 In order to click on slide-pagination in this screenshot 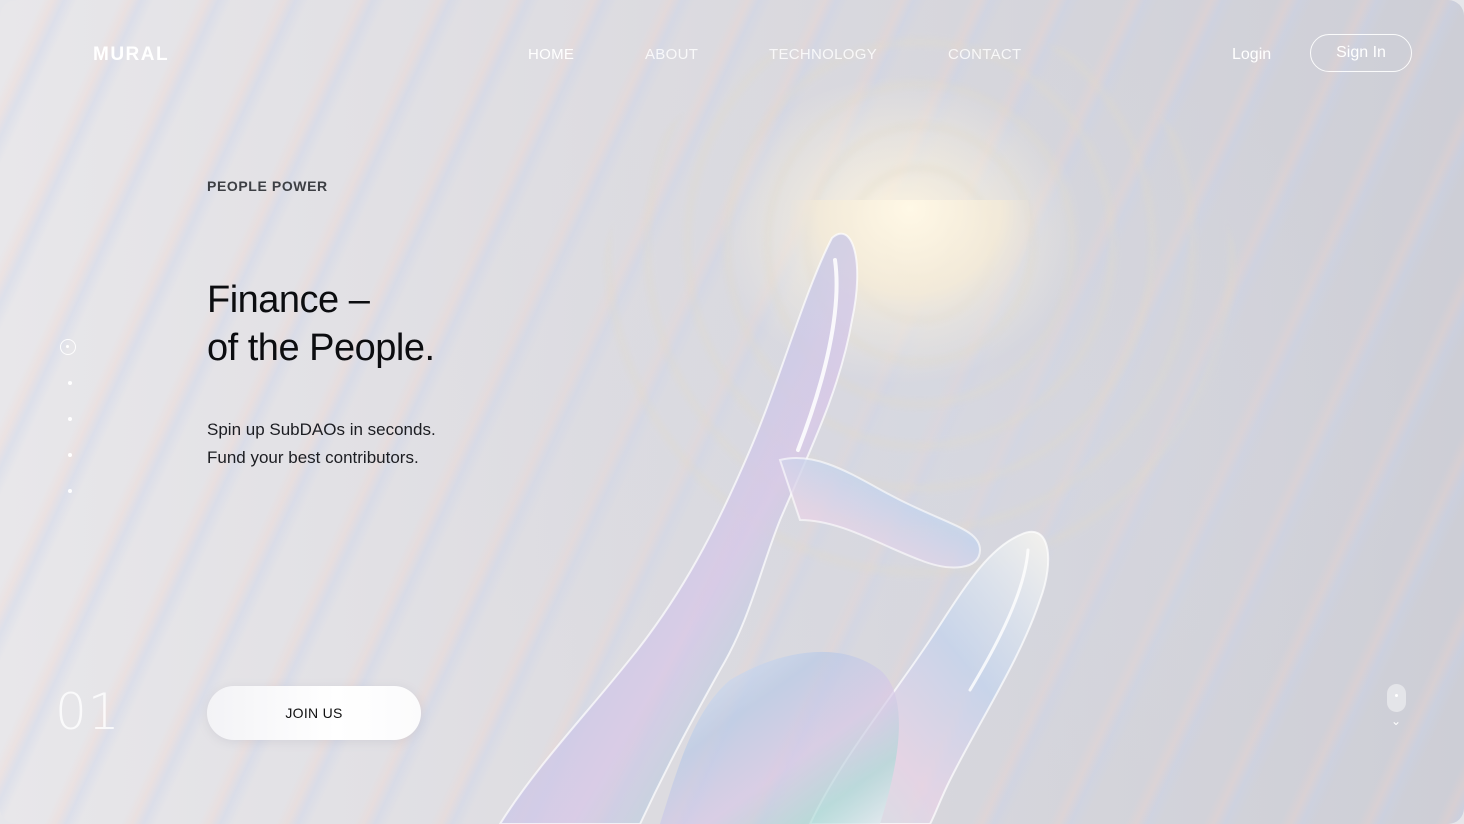, I will do `click(70, 419)`.